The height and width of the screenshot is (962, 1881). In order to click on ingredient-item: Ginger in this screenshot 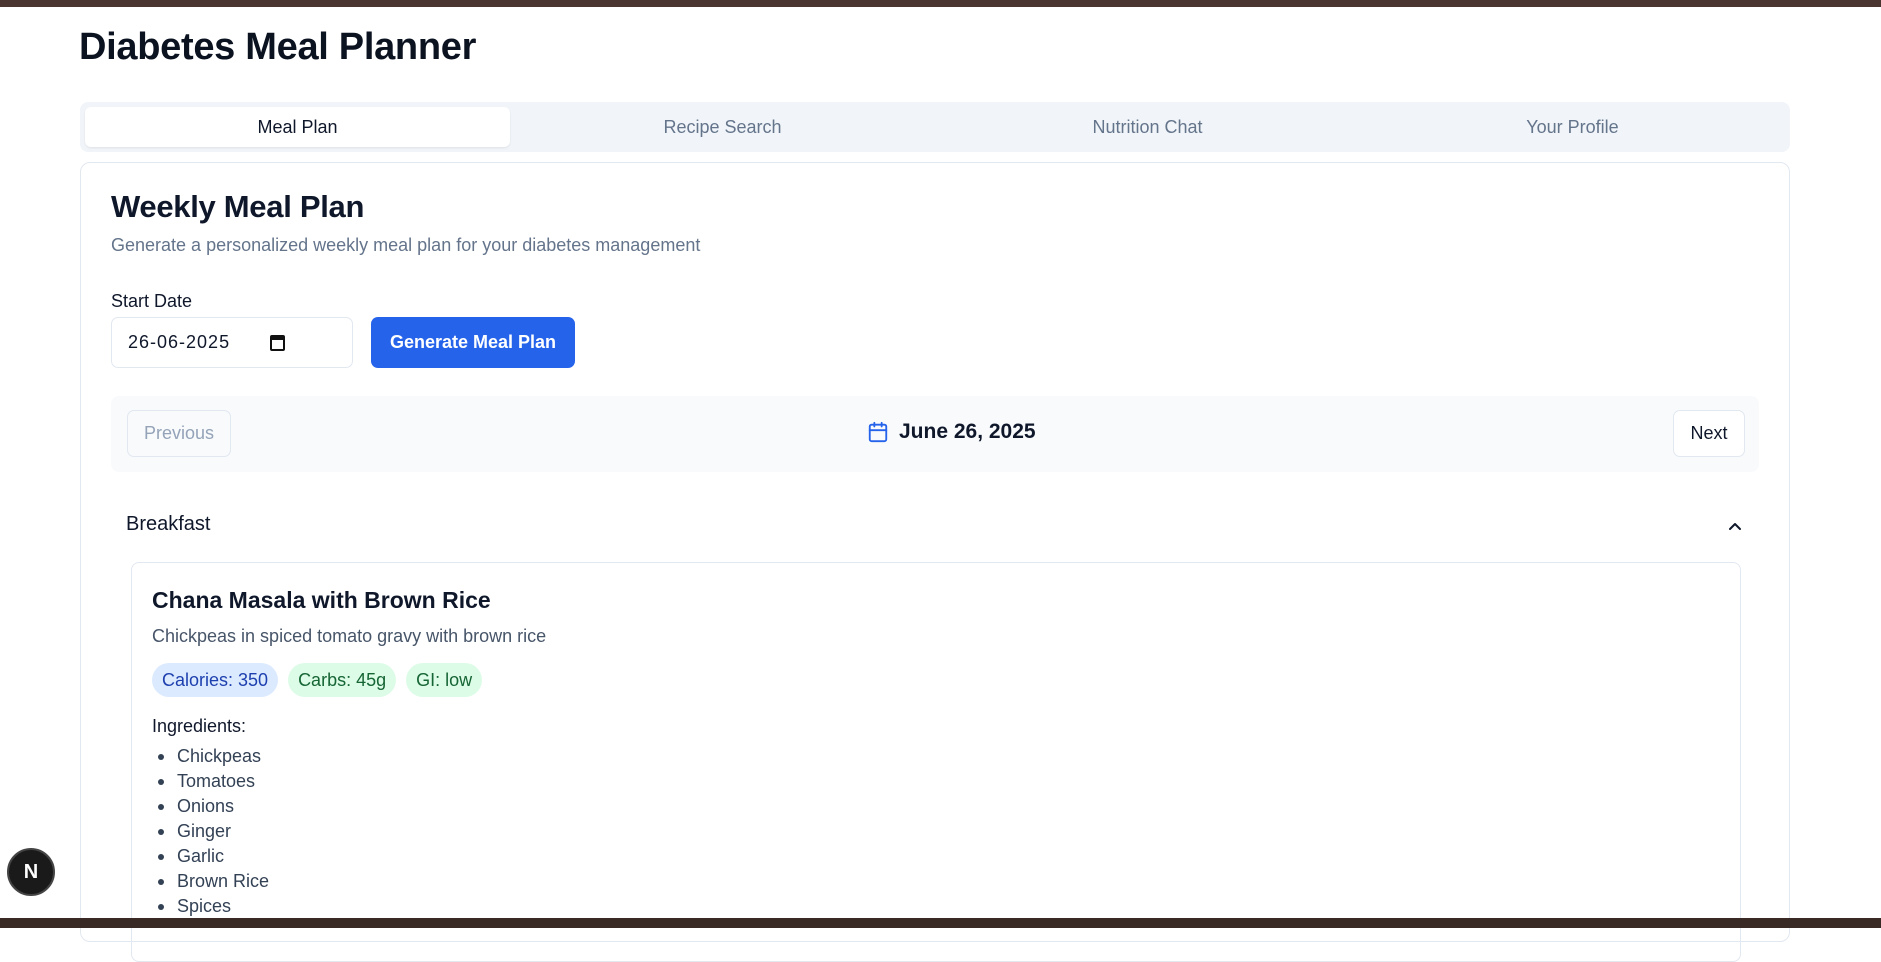, I will do `click(213, 831)`.